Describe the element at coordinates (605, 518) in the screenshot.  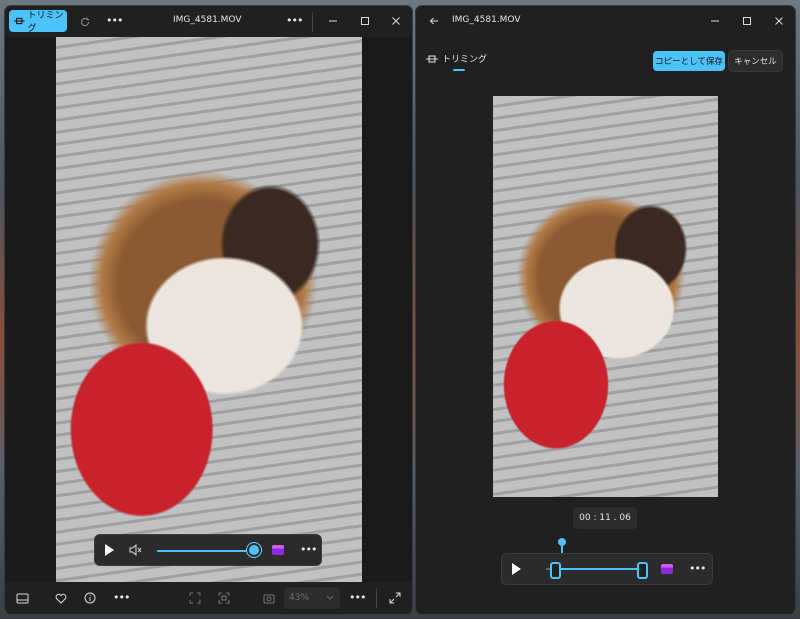
I see `timestamp: 00 : 11 . 06` at that location.